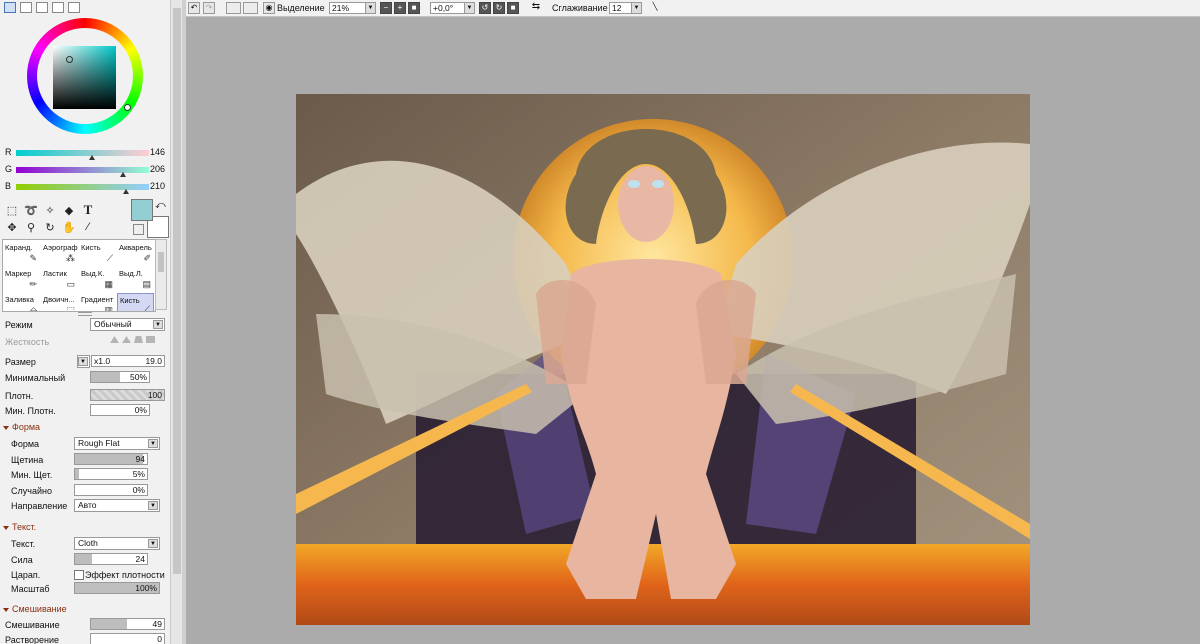  What do you see at coordinates (161, 274) in the screenshot?
I see `brush-palette-scrollbar` at bounding box center [161, 274].